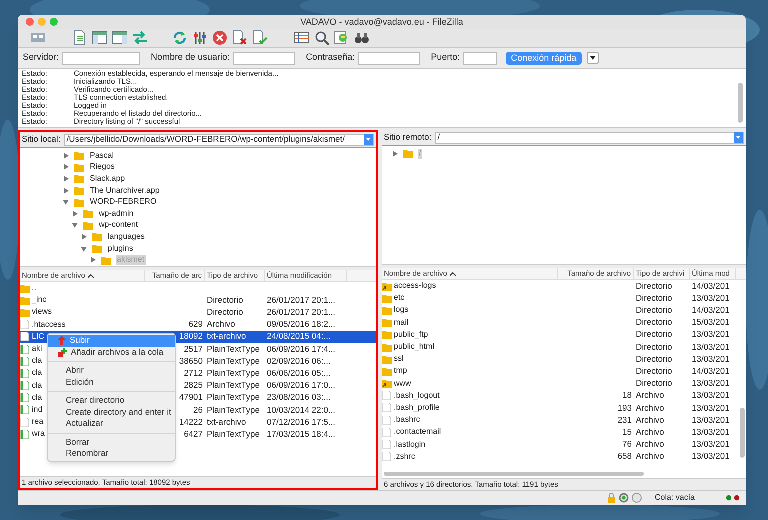 Image resolution: width=768 pixels, height=520 pixels. Describe the element at coordinates (302, 38) in the screenshot. I see `list-view-icon` at that location.